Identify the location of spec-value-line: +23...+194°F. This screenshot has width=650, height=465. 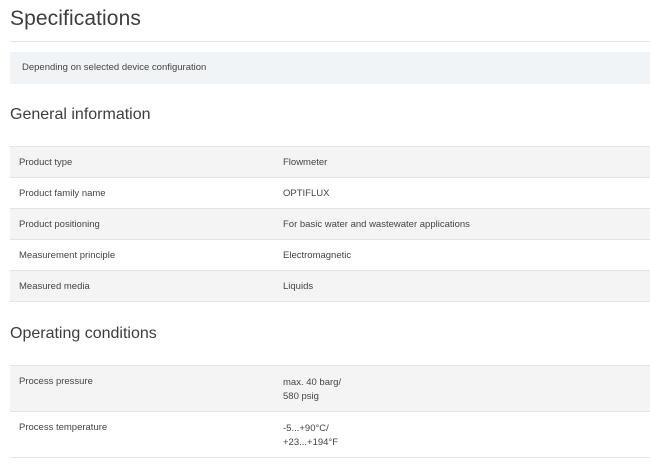
(311, 442).